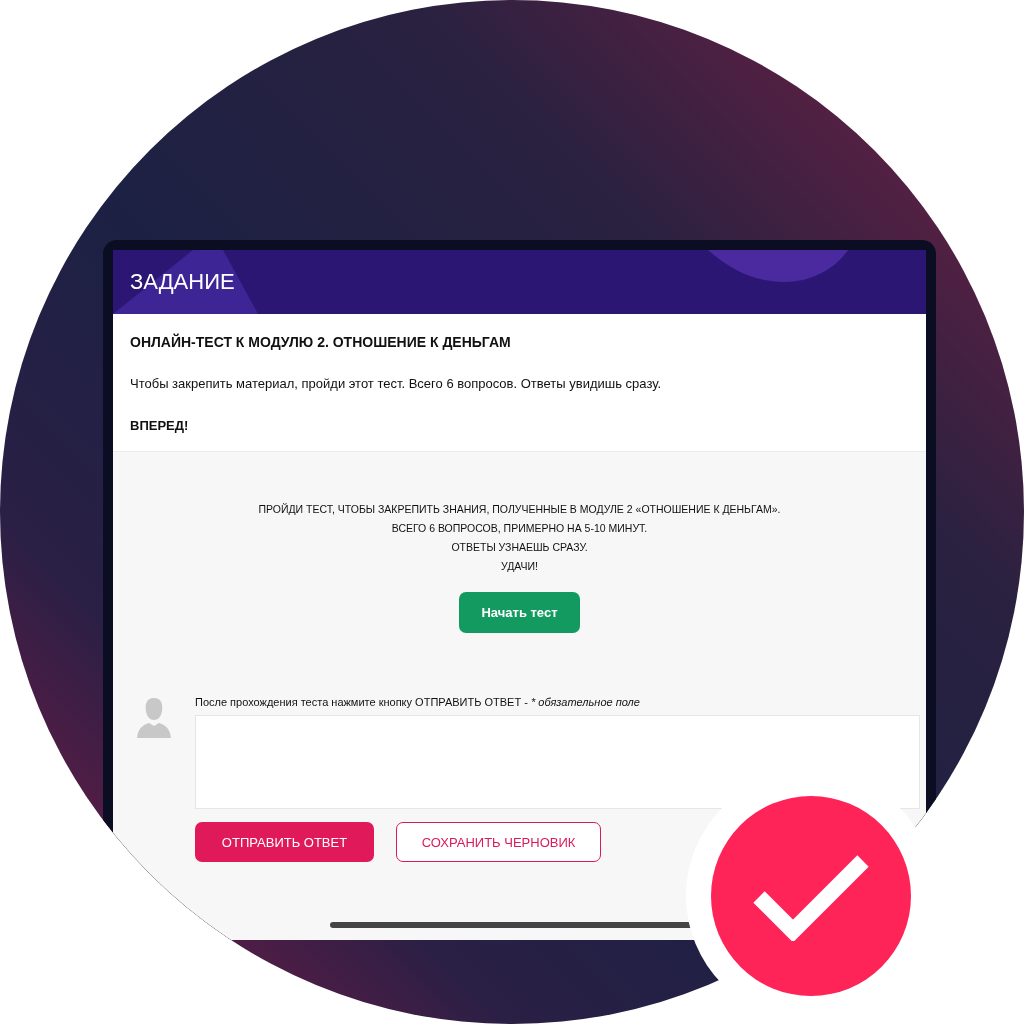 Image resolution: width=1024 pixels, height=1024 pixels. Describe the element at coordinates (519, 528) in the screenshot. I see `intro-text: ВСЕГО 6 ВОПРОСОВ, ПРИМЕРНО НА 5-10 МИНУТ.` at that location.